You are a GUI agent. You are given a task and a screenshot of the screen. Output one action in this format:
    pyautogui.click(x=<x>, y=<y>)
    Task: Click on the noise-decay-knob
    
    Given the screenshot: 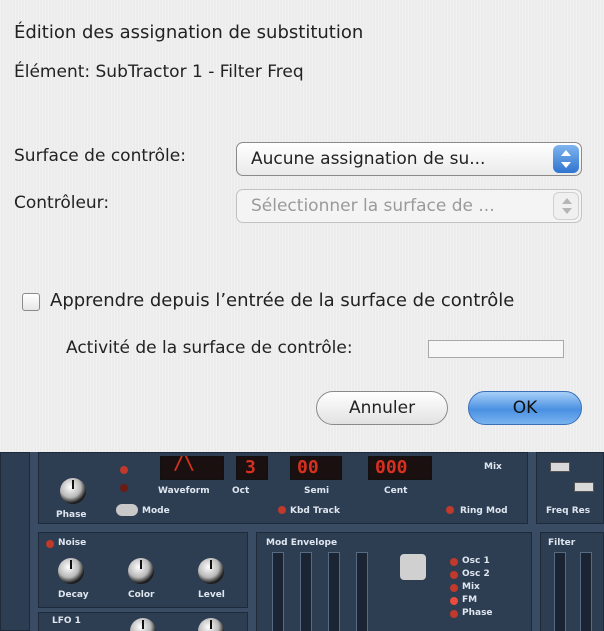 What is the action you would take?
    pyautogui.click(x=71, y=571)
    